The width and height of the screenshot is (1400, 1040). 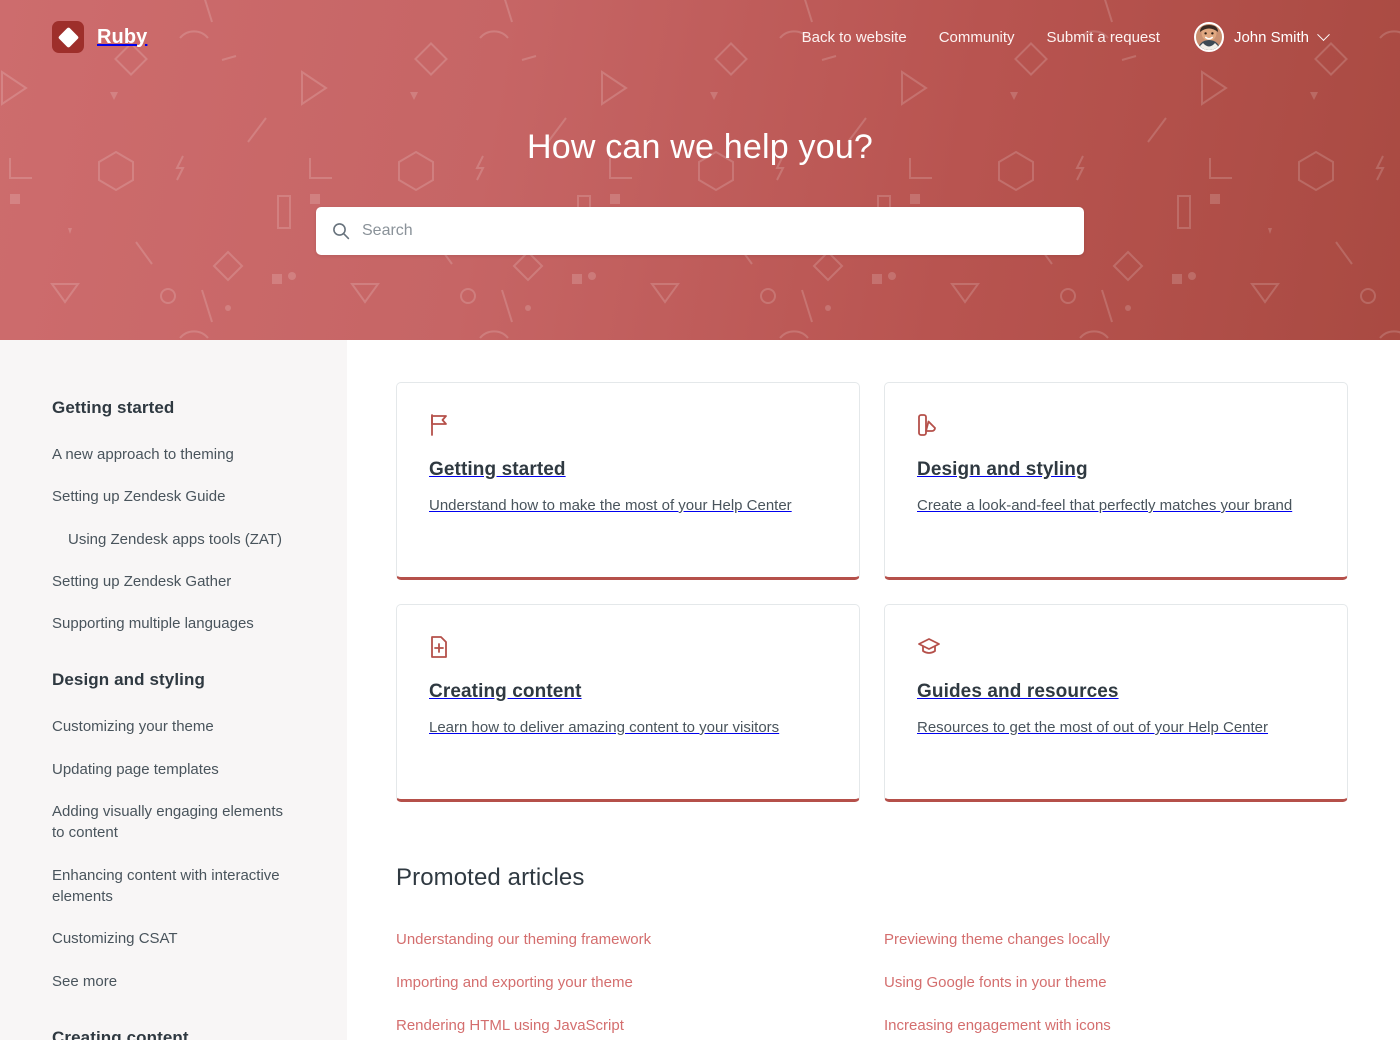 I want to click on sidebar-heading-getting-started: Getting started, so click(x=113, y=407).